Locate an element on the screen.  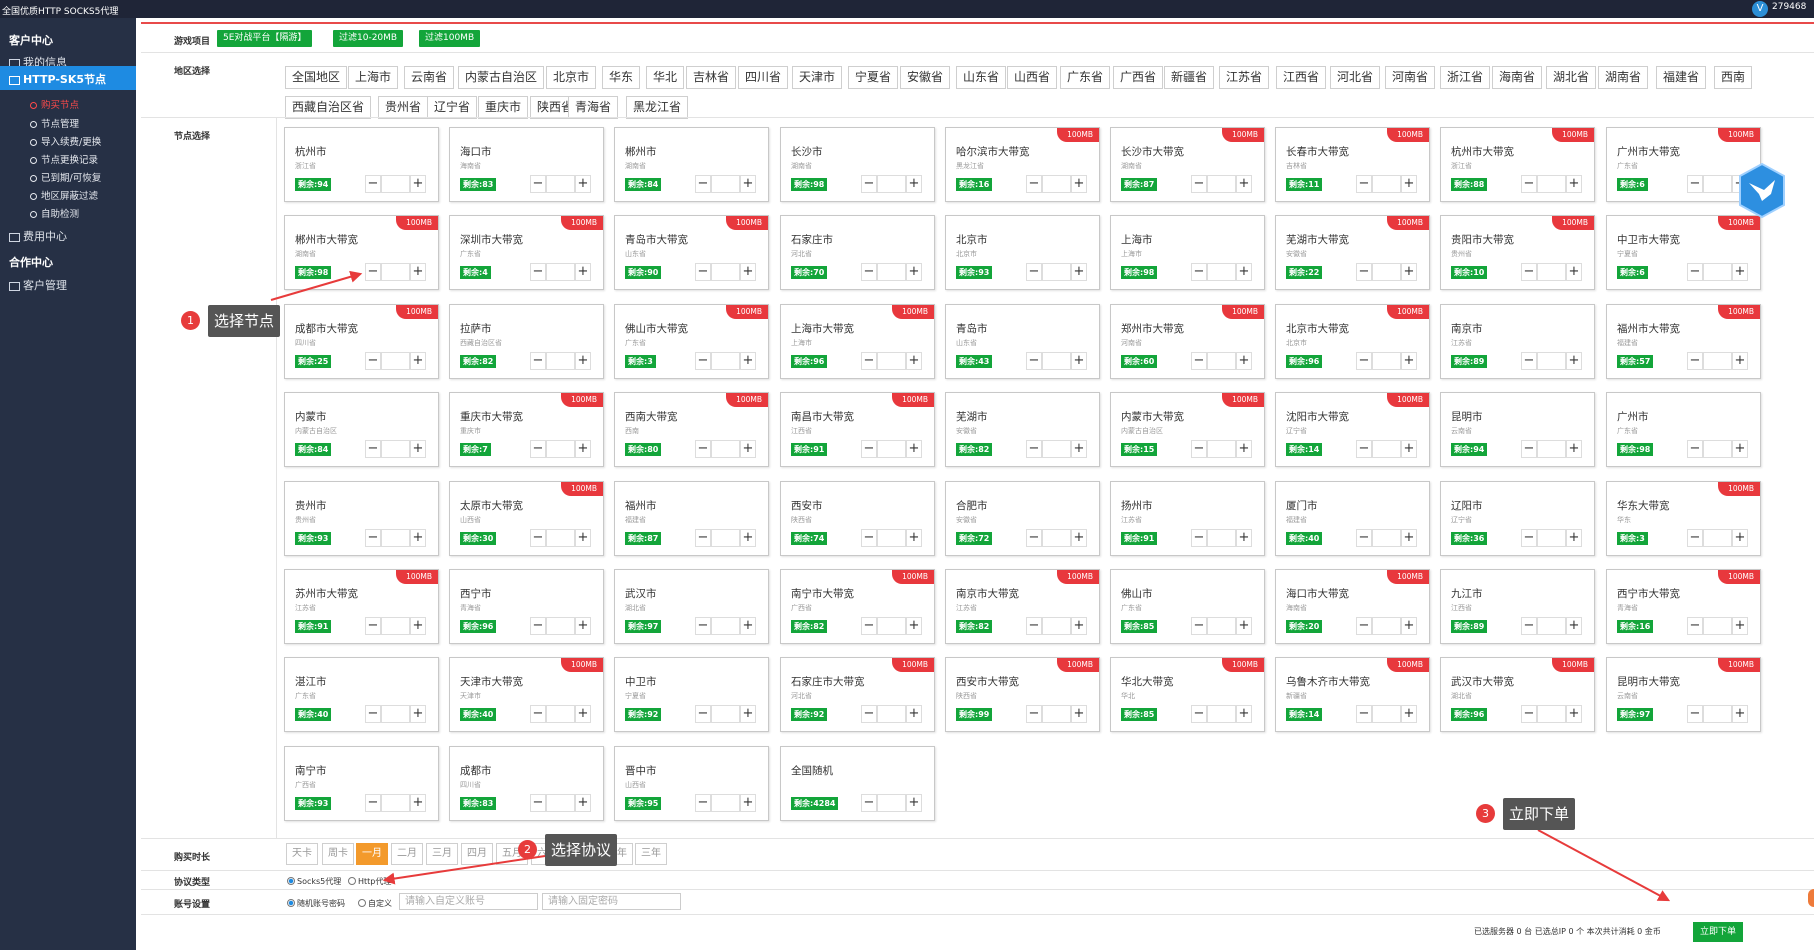
node-card: 100MB 乌鲁木齐市大带宽 新疆省 剩余:14 − + is located at coordinates (1352, 694).